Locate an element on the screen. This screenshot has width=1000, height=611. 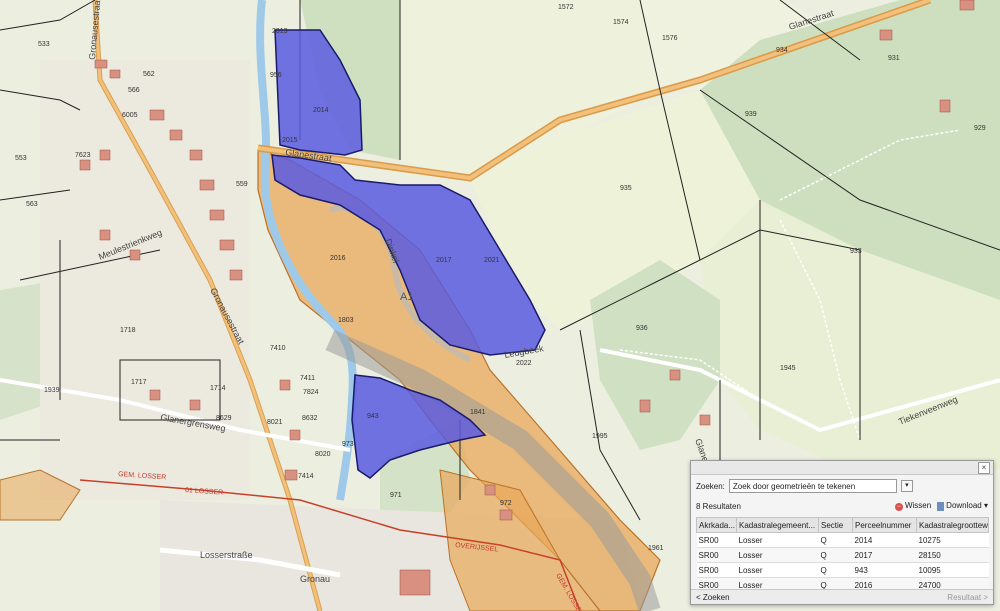
parcel-label: 8629 is located at coordinates (224, 418).